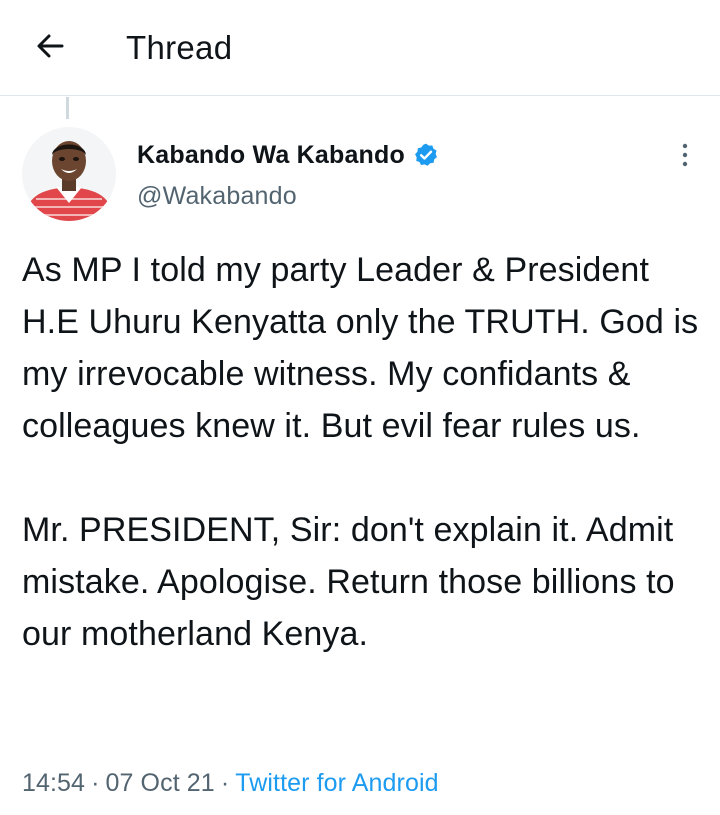 The width and height of the screenshot is (720, 815). I want to click on tweet-source-link: Twitter for Android, so click(336, 783).